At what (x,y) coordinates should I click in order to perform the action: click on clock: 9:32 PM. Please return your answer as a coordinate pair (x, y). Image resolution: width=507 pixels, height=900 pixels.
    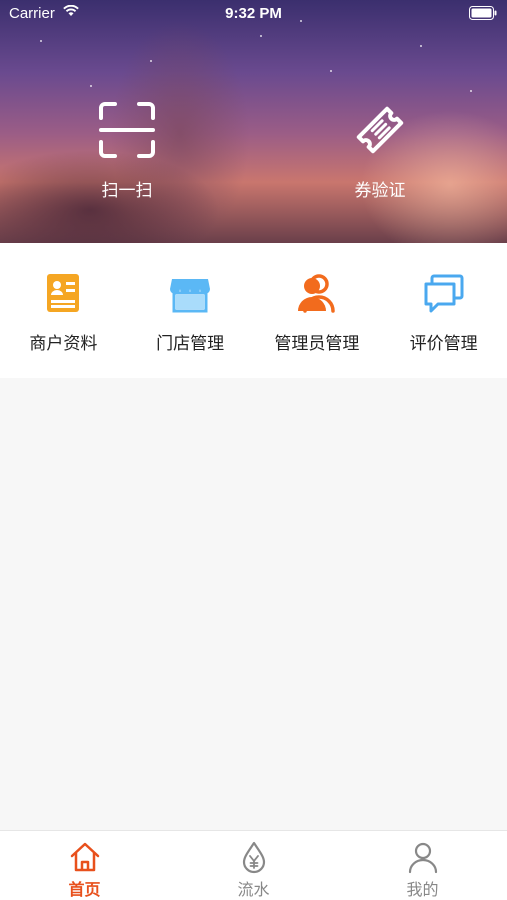
    Looking at the image, I should click on (253, 13).